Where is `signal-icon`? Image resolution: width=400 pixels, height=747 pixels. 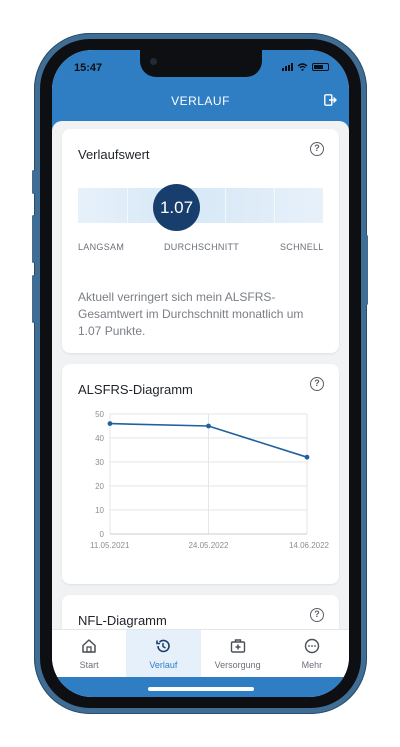
signal-icon is located at coordinates (287, 67).